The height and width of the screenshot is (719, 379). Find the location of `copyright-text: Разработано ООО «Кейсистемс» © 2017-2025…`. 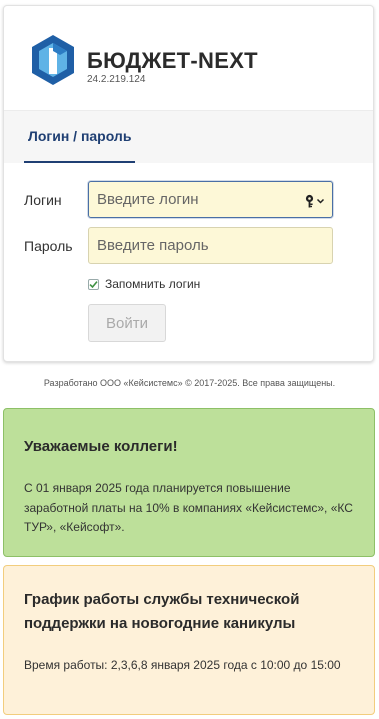

copyright-text: Разработано ООО «Кейсистемс» © 2017-2025… is located at coordinates (189, 383).